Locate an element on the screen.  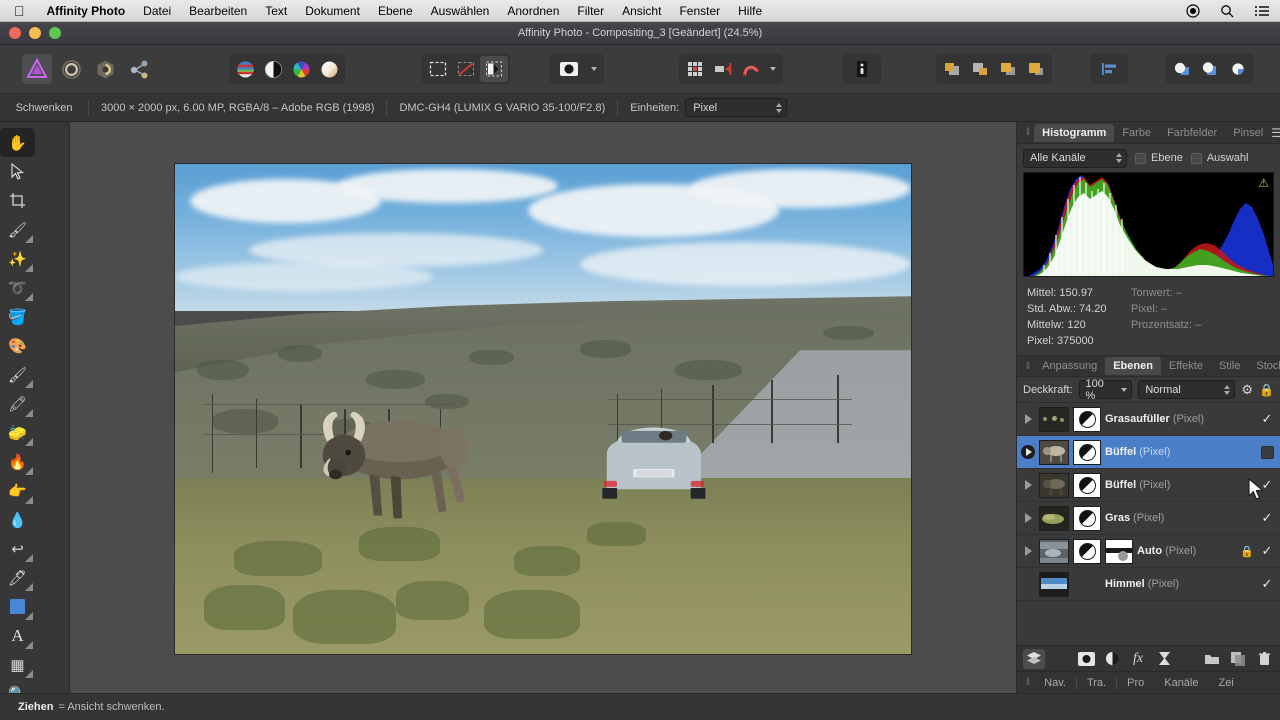
contrast-icon is located at coordinates (273, 69).